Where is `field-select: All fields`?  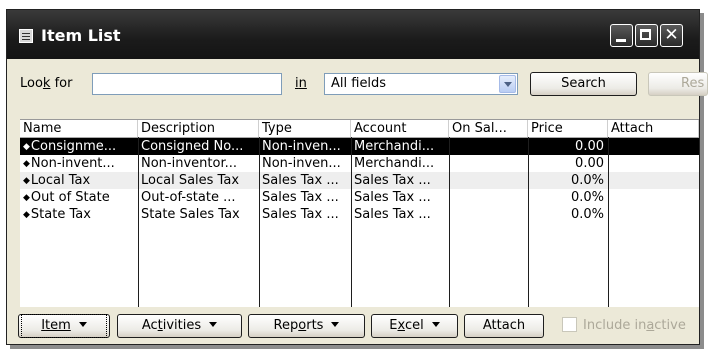 field-select: All fields is located at coordinates (421, 84).